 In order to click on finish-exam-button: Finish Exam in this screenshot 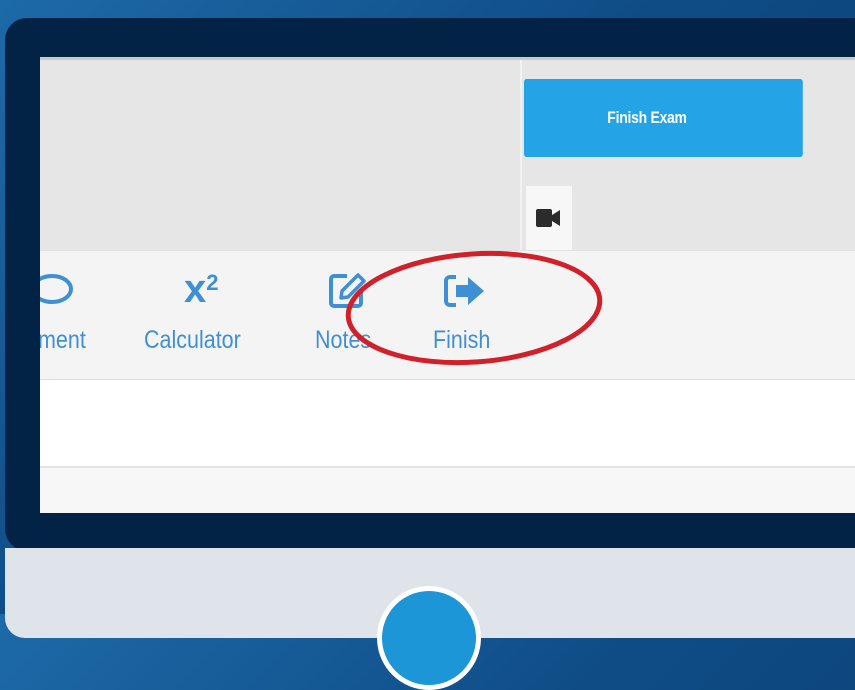, I will do `click(663, 118)`.